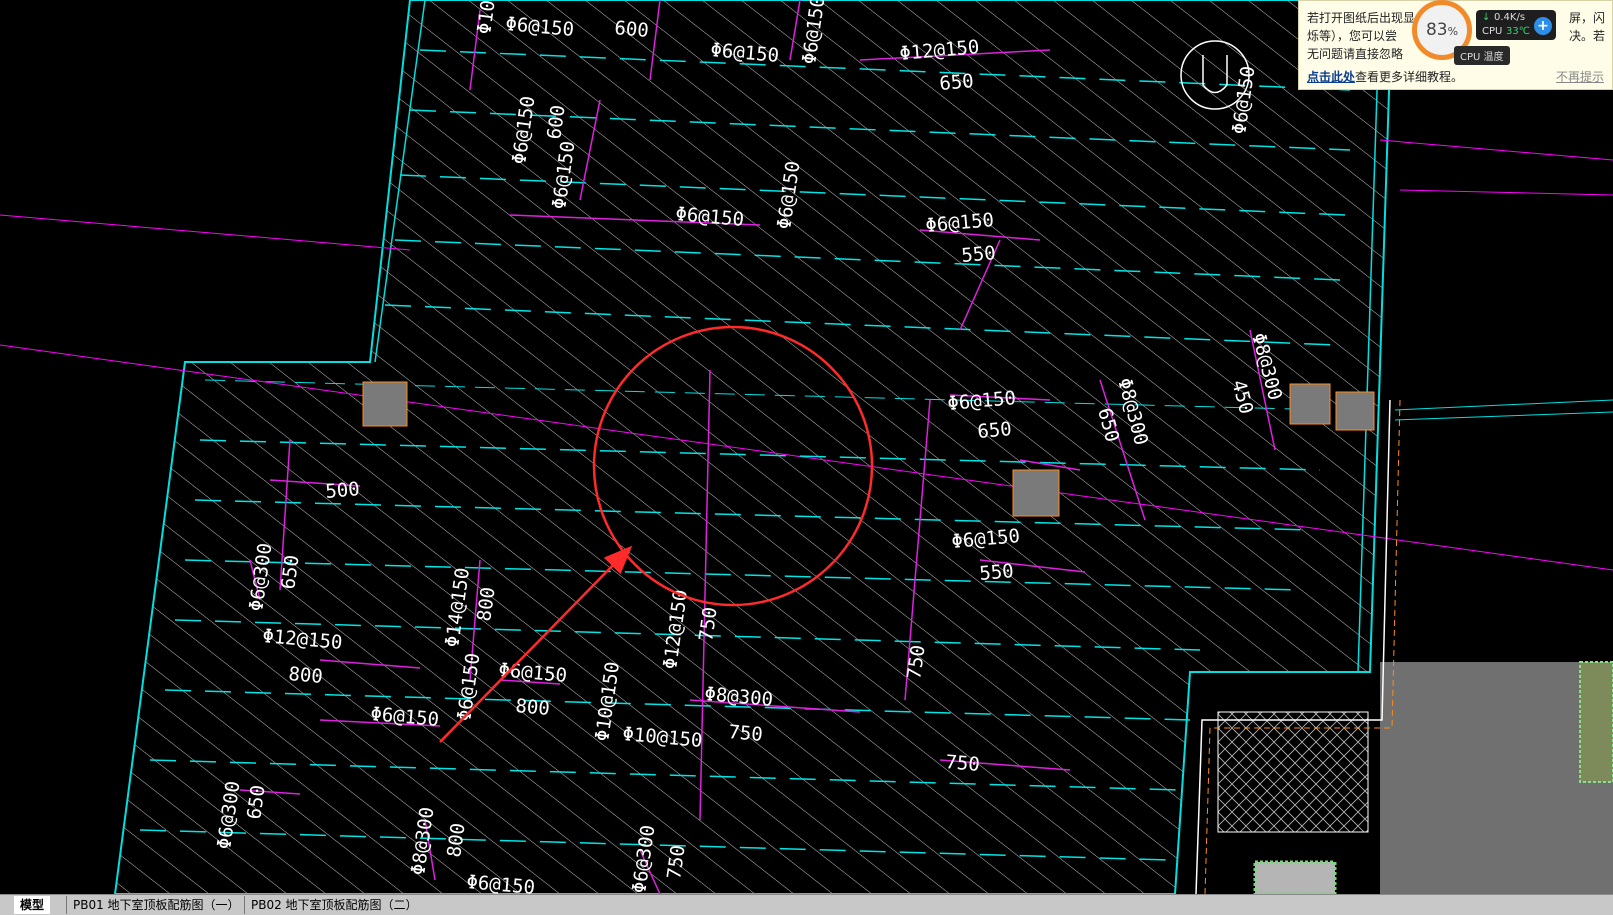 The width and height of the screenshot is (1613, 915). Describe the element at coordinates (1355, 54) in the screenshot. I see `notification-line: 无问题请直接忽略` at that location.